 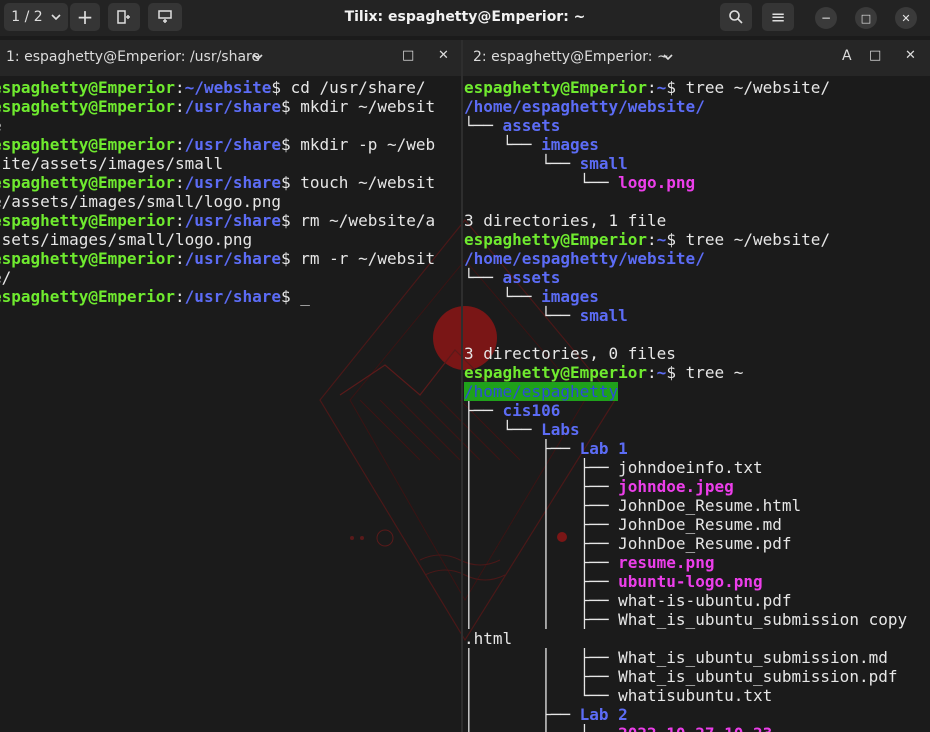 What do you see at coordinates (305, 296) in the screenshot?
I see `text-cursor: _` at bounding box center [305, 296].